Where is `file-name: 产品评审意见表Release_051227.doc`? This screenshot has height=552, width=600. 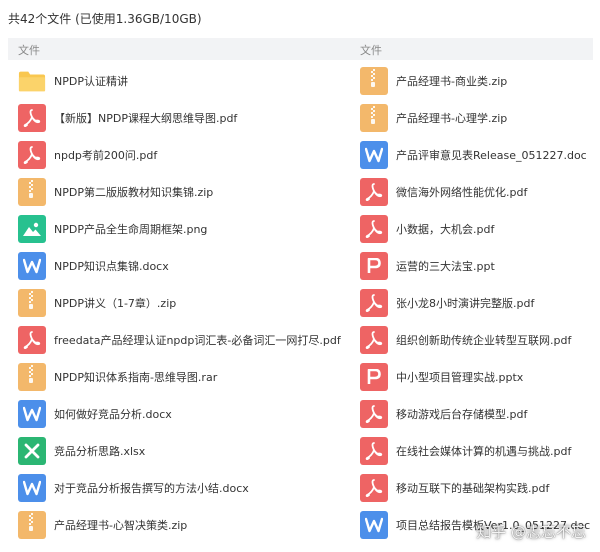 file-name: 产品评审意见表Release_051227.doc is located at coordinates (491, 155).